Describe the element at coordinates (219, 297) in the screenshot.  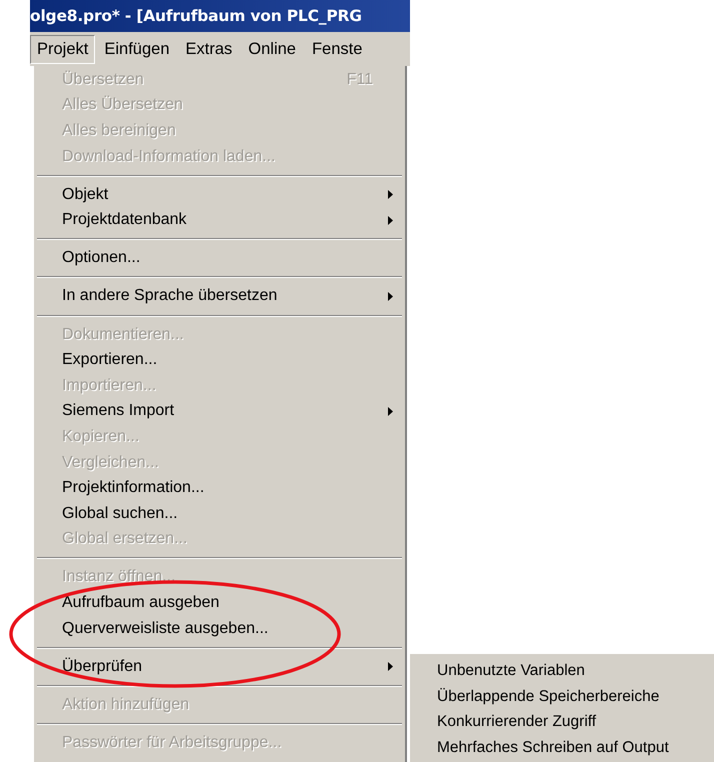
I see `menu-item: In andere Sprache übersetzen` at that location.